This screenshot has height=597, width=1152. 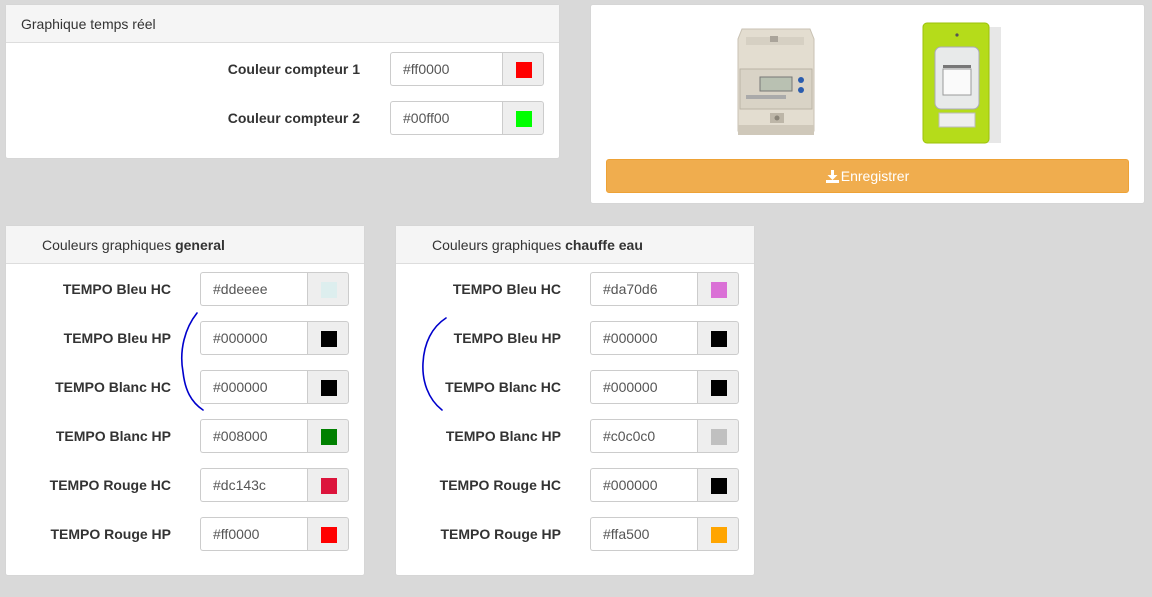 I want to click on color-row-compteur-2: Couleur compteur 2 #00ff00, so click(x=276, y=118).